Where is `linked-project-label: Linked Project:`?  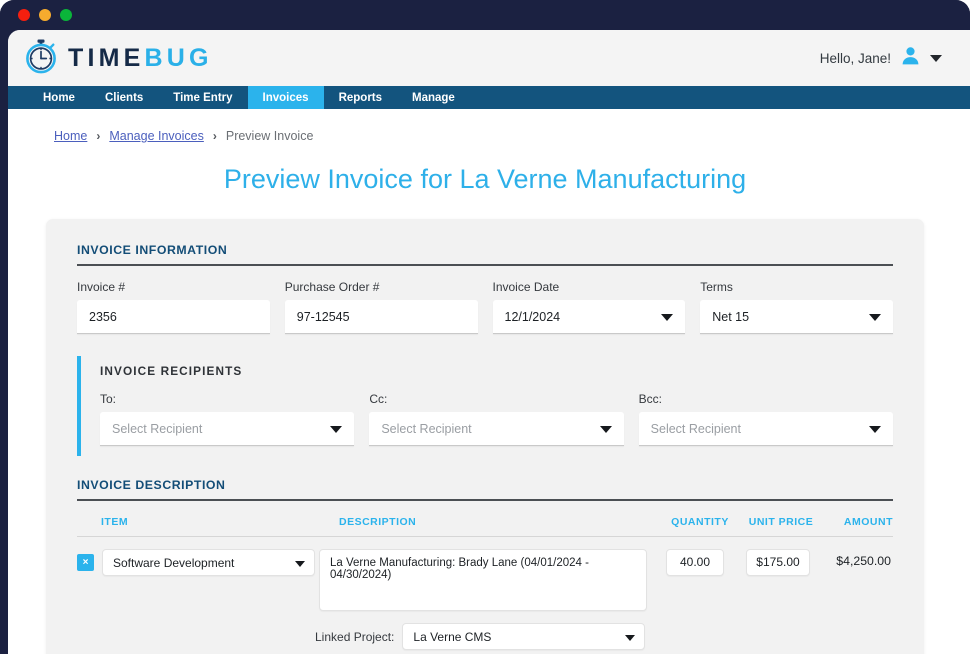 linked-project-label: Linked Project: is located at coordinates (355, 636).